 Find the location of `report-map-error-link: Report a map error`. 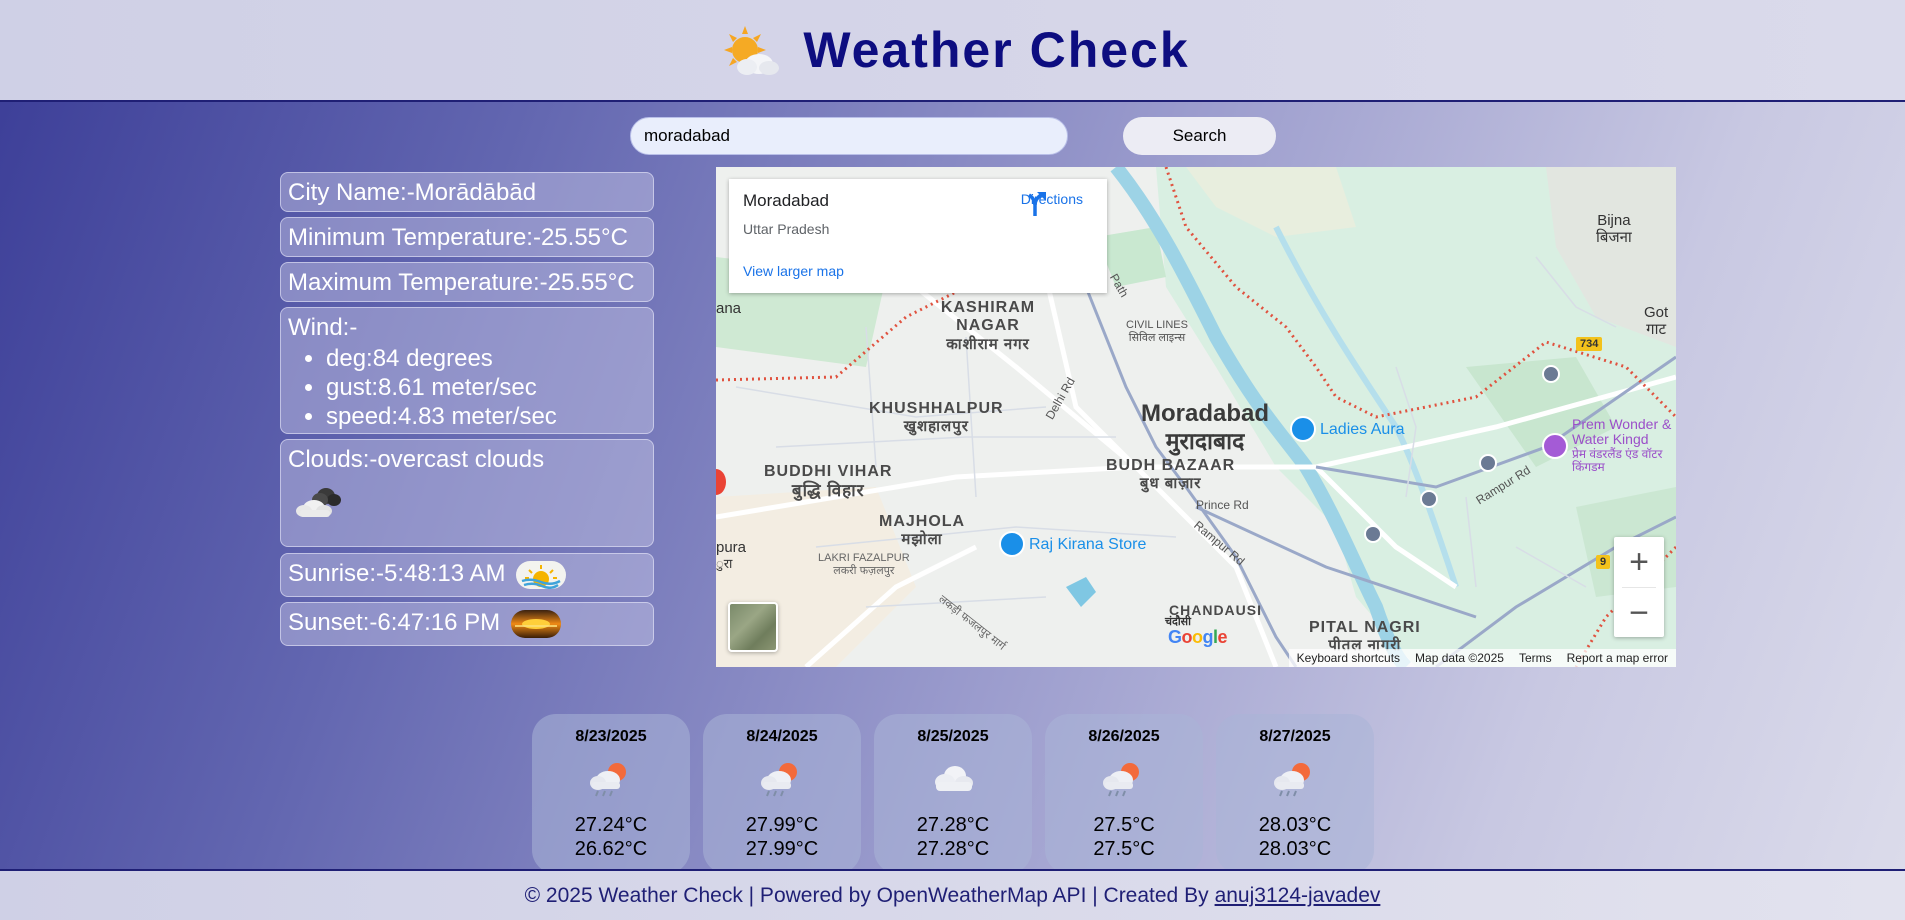

report-map-error-link: Report a map error is located at coordinates (1617, 658).